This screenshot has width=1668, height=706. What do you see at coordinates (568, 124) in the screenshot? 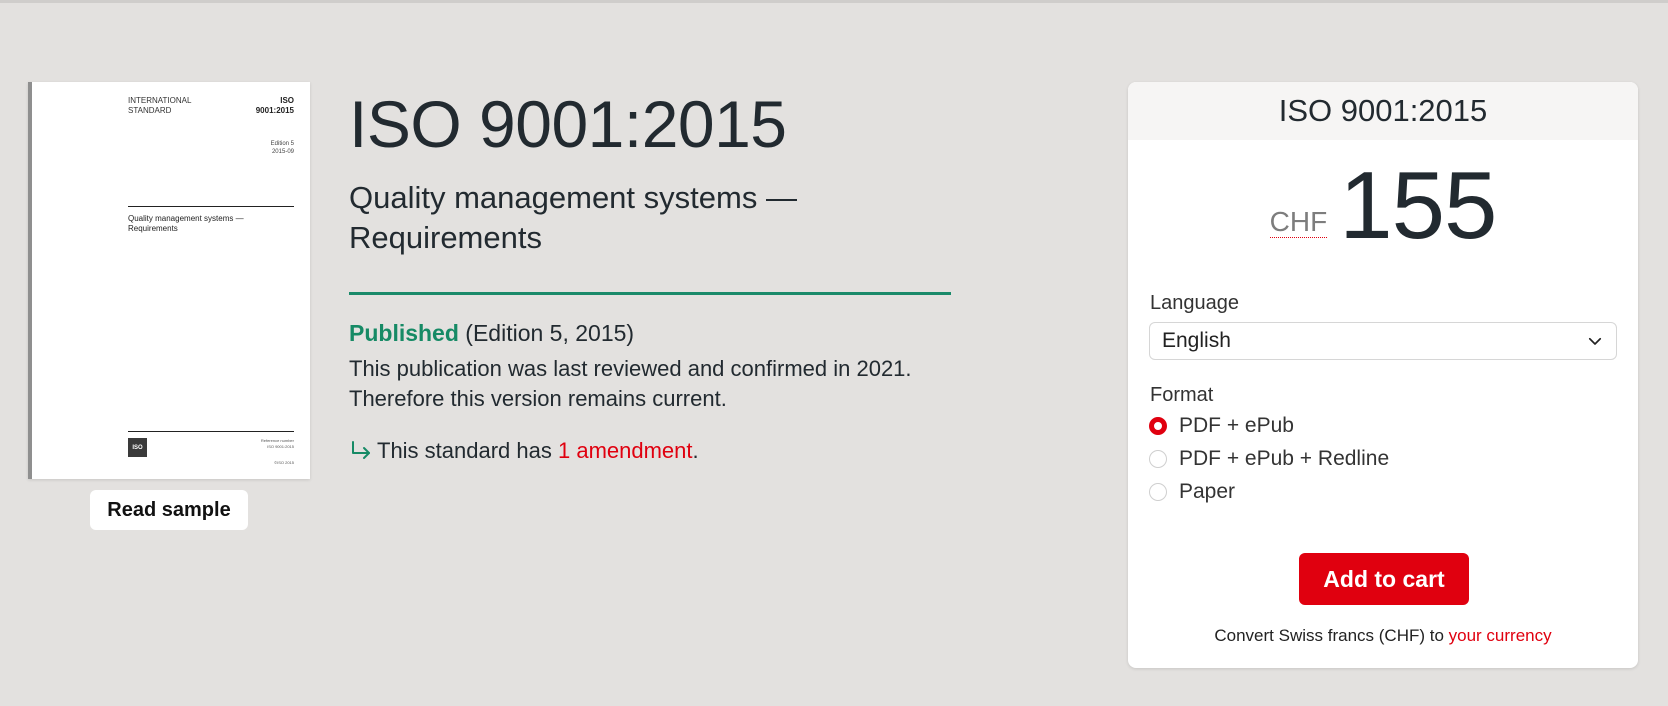
I see `page-title: ISO 9001:2015` at bounding box center [568, 124].